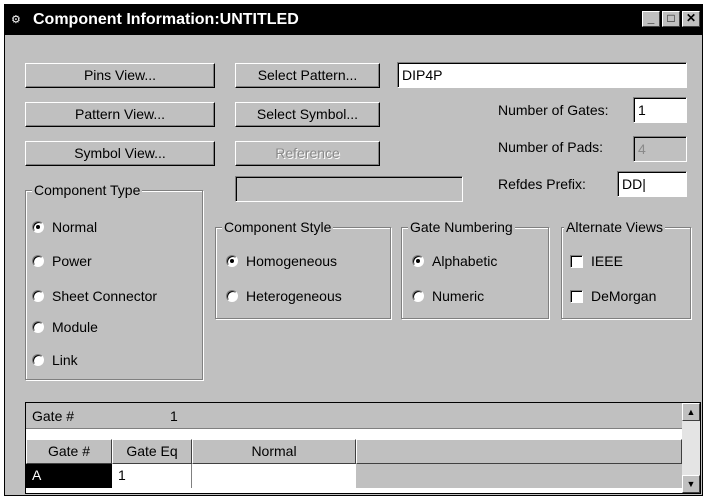 This screenshot has height=500, width=707. I want to click on table-cell-gate-eq: 1, so click(152, 476).